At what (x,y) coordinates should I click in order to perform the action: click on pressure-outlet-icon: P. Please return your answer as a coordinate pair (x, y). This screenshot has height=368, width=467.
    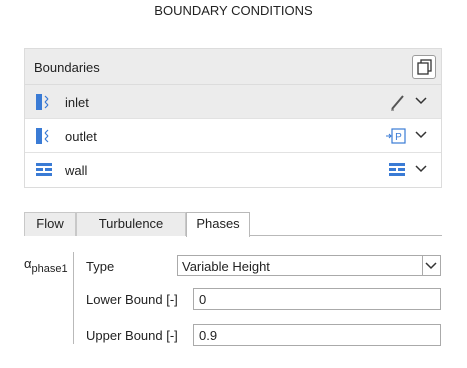
    Looking at the image, I should click on (396, 136).